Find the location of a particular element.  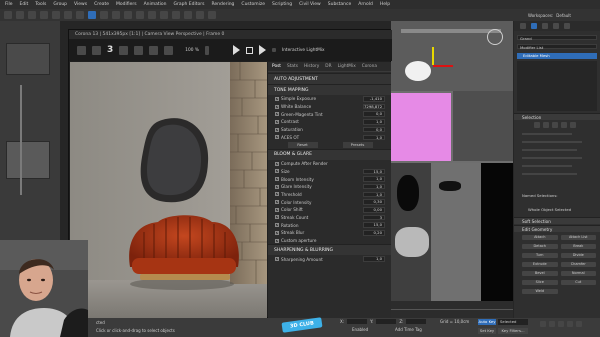

x-field is located at coordinates (357, 321).